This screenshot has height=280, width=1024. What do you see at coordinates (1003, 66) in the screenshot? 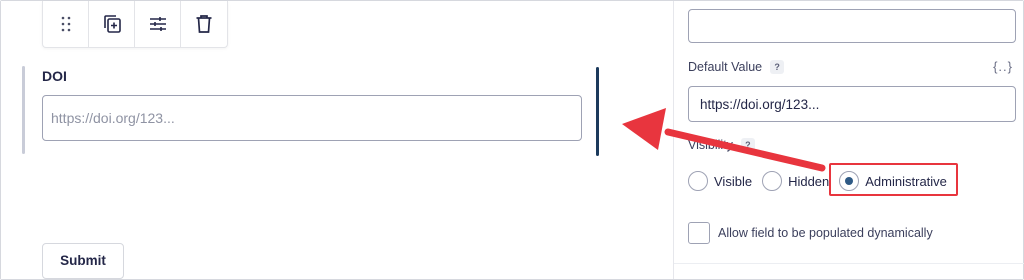
I see `merge-tag-icon: {..}` at bounding box center [1003, 66].